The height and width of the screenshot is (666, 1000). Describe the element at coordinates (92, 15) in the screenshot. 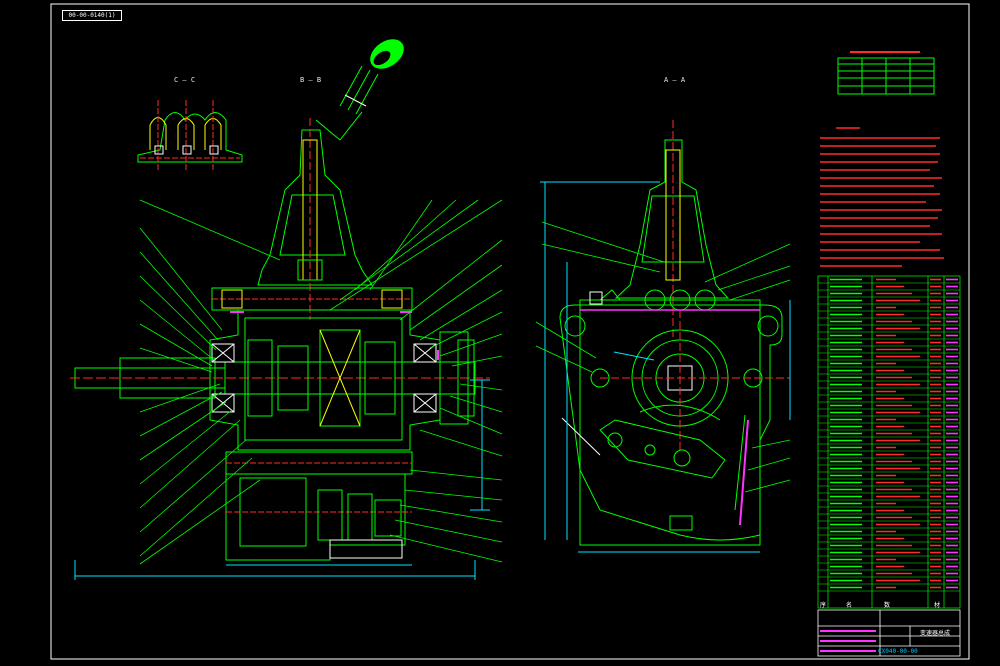

I see `drawing-code-top: 00-00-0140(1)` at that location.